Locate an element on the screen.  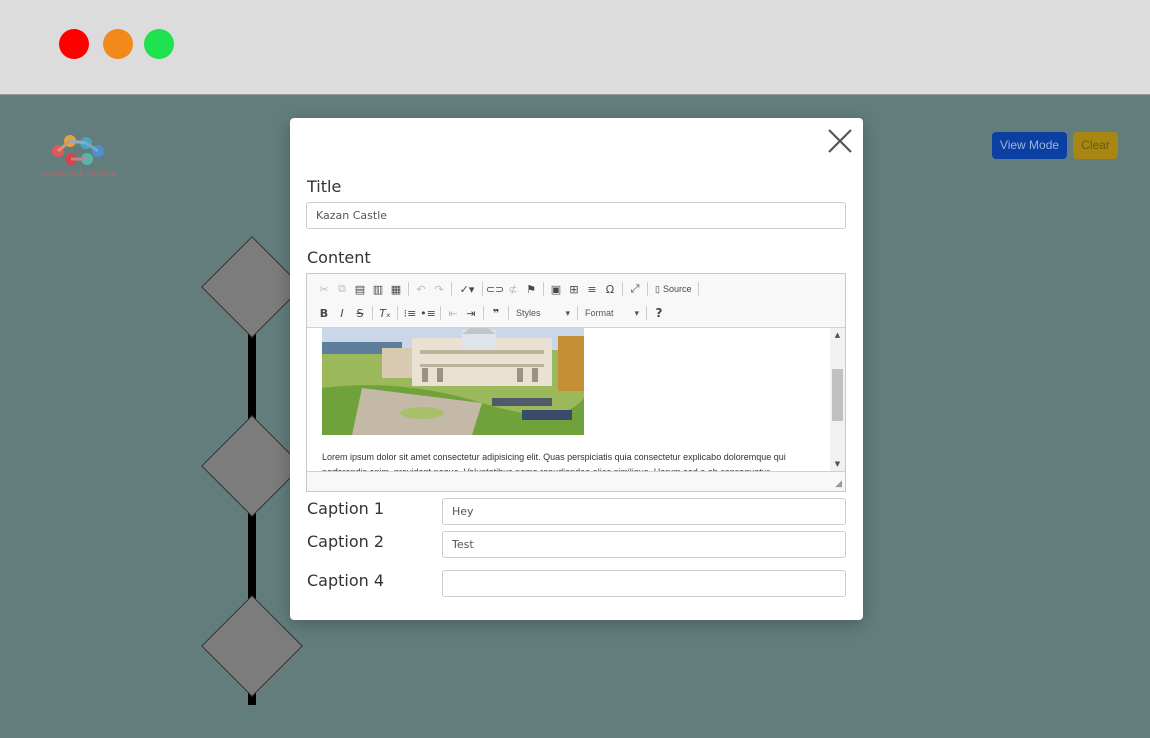
clear-button: Clear is located at coordinates (1095, 145).